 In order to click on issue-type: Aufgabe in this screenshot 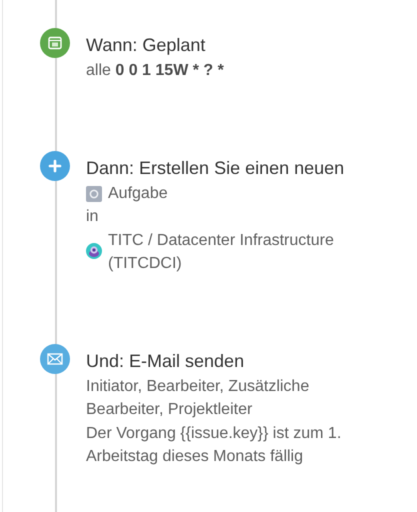, I will do `click(138, 194)`.